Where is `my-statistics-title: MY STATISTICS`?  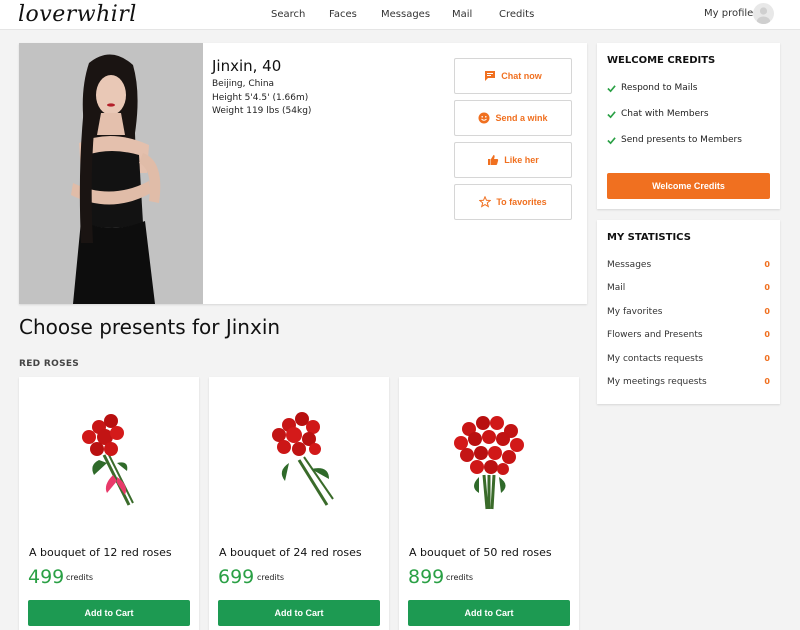 my-statistics-title: MY STATISTICS is located at coordinates (649, 237).